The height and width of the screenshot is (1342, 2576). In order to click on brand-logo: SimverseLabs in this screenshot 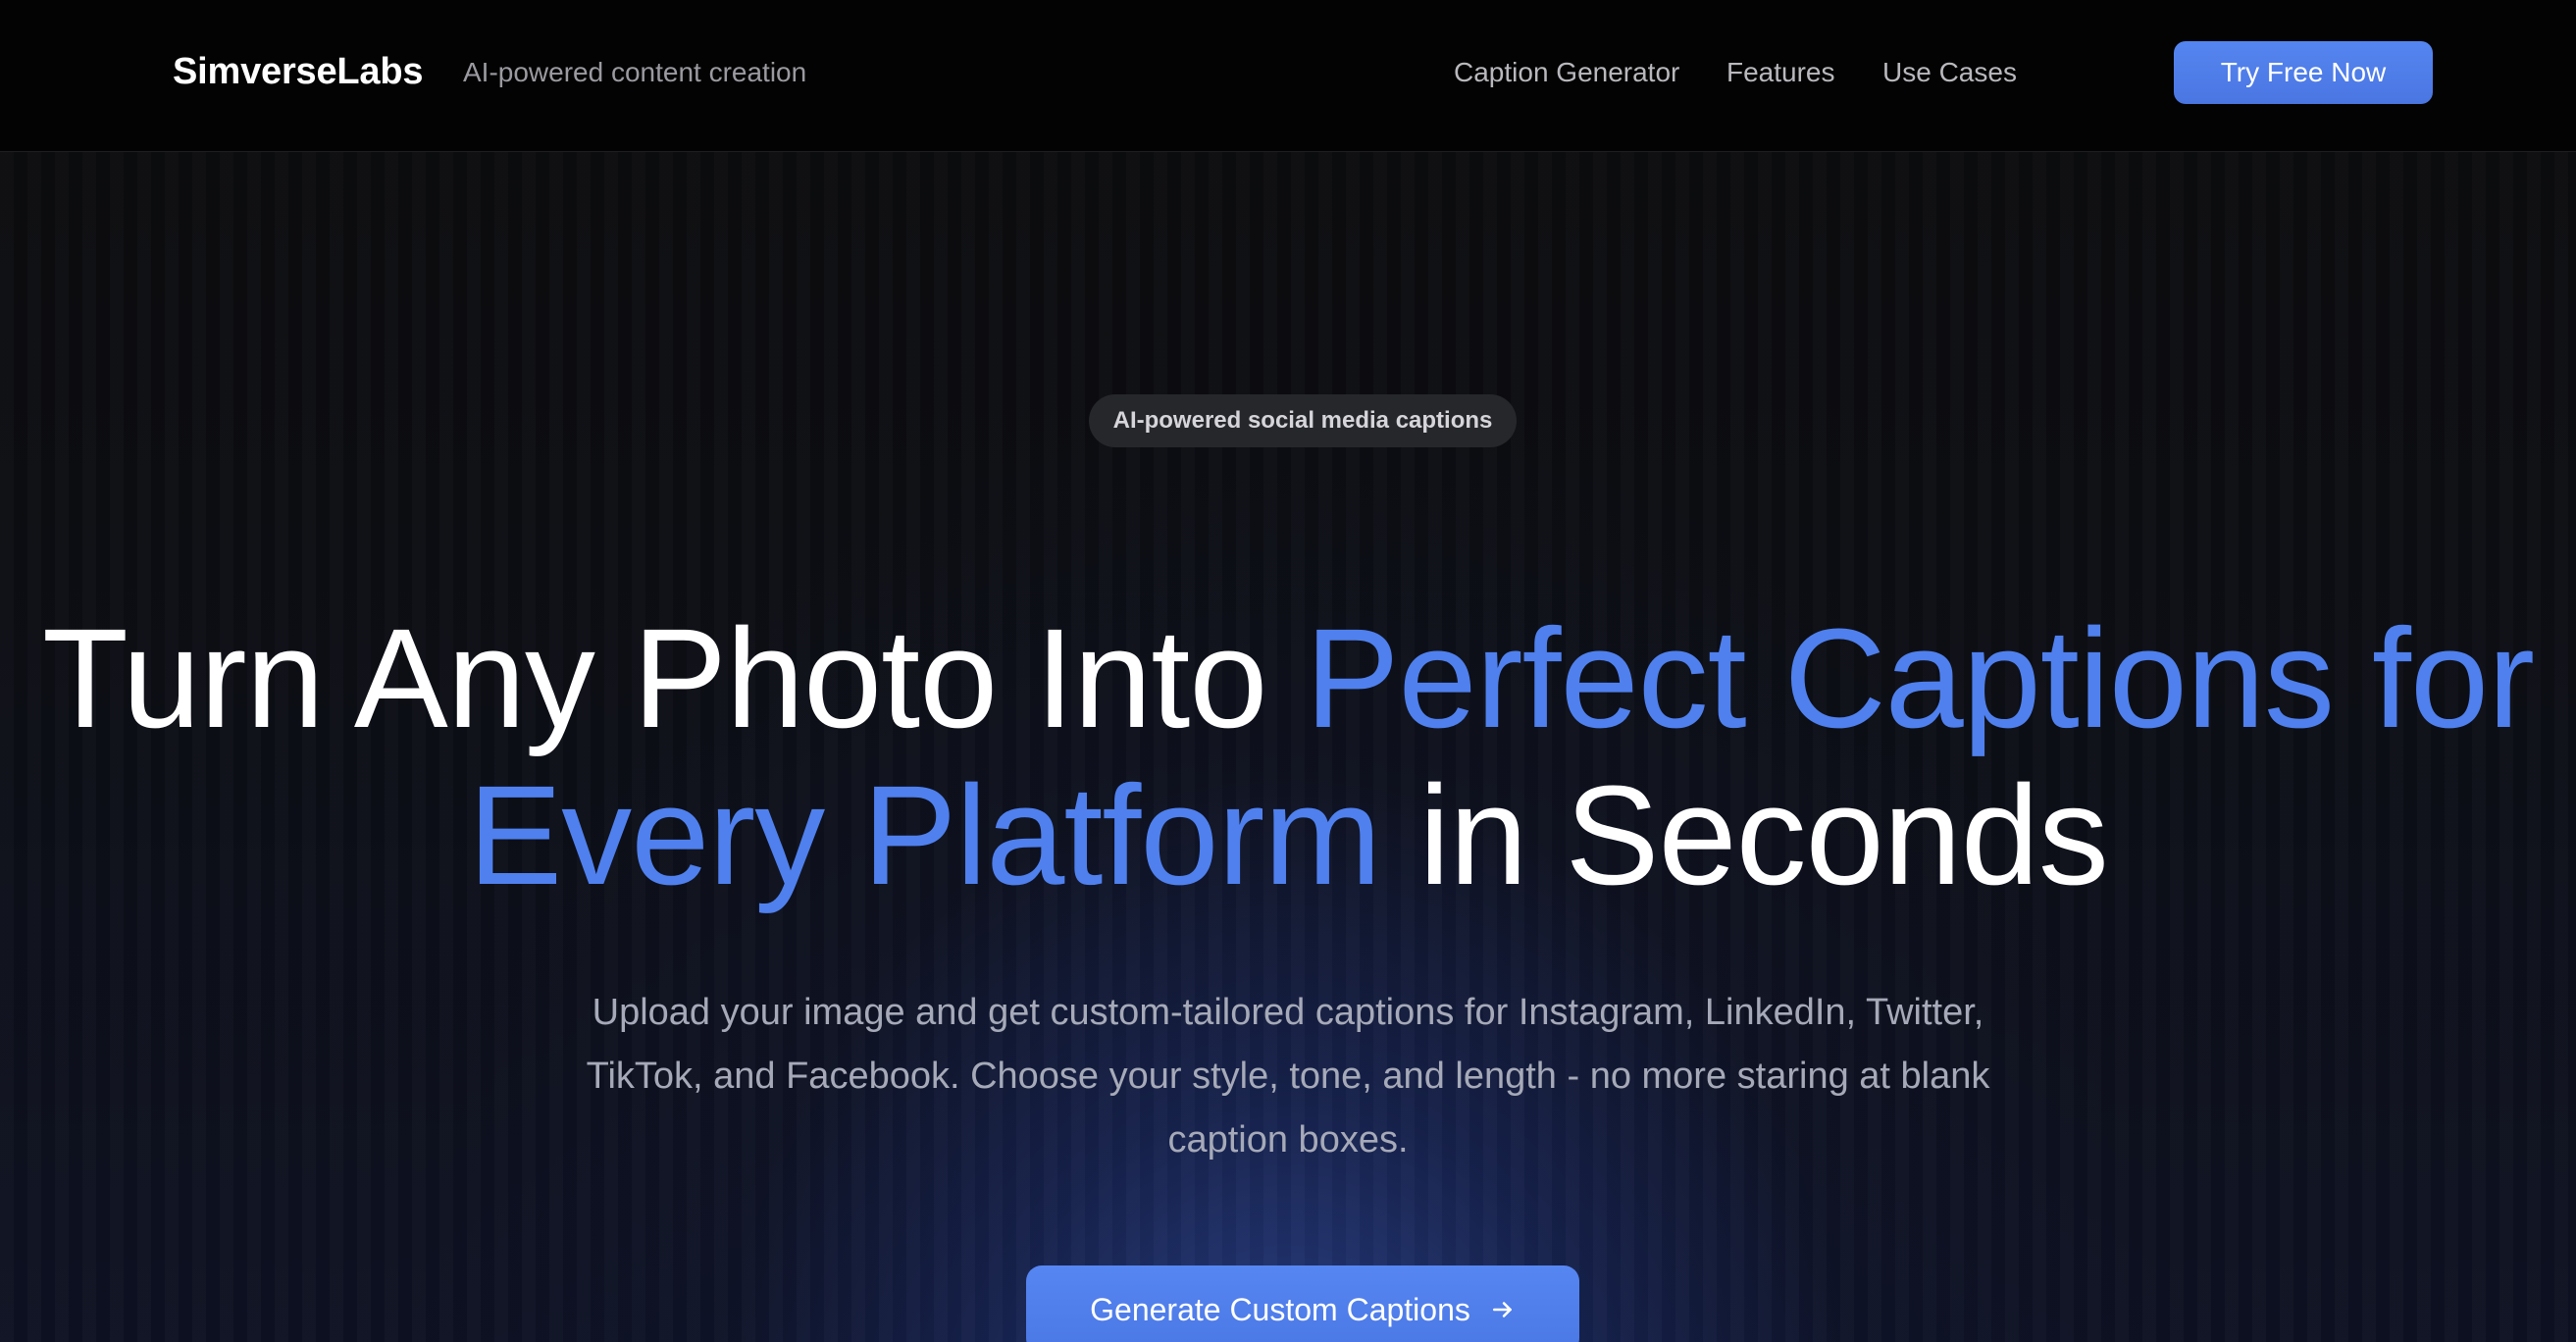, I will do `click(298, 72)`.